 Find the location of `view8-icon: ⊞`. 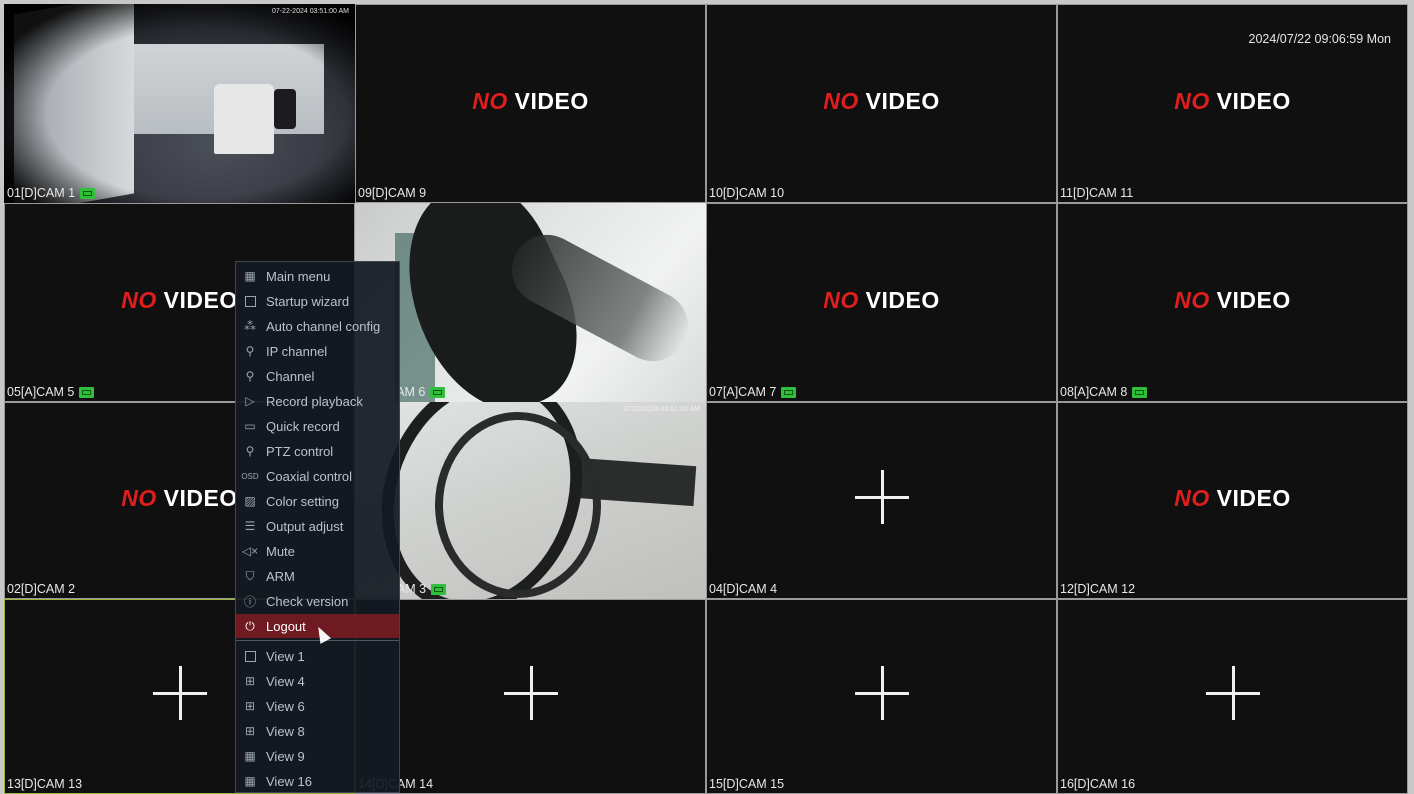

view8-icon: ⊞ is located at coordinates (250, 731).